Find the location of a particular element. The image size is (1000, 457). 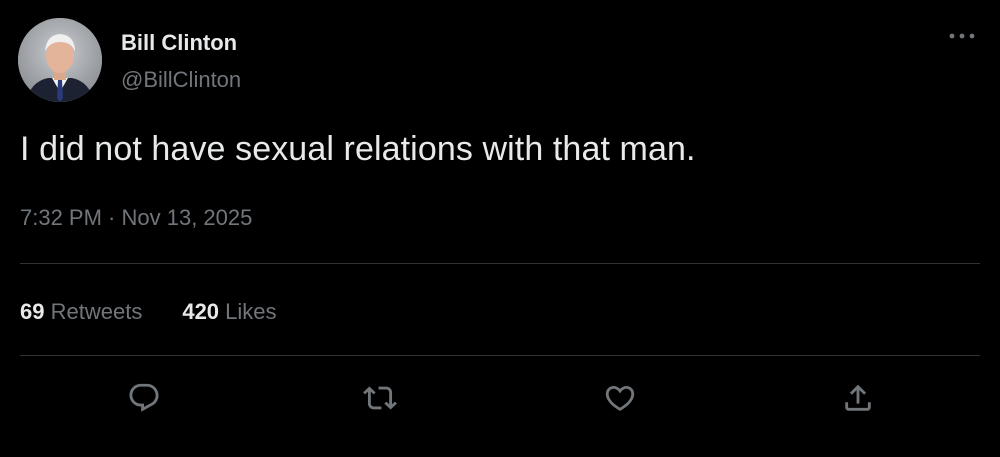

retweet-icon is located at coordinates (380, 398).